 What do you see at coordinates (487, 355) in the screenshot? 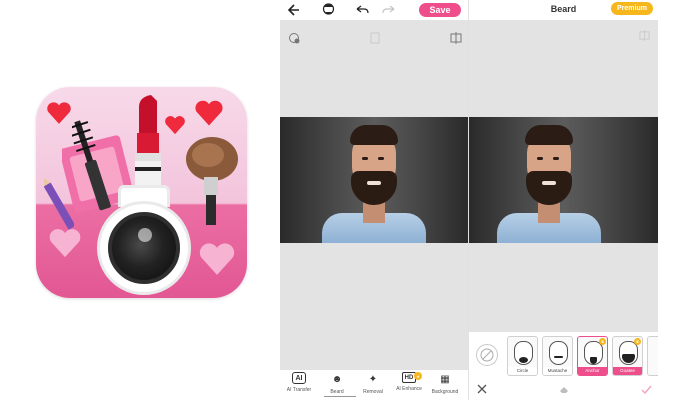
I see `no-beard-icon` at bounding box center [487, 355].